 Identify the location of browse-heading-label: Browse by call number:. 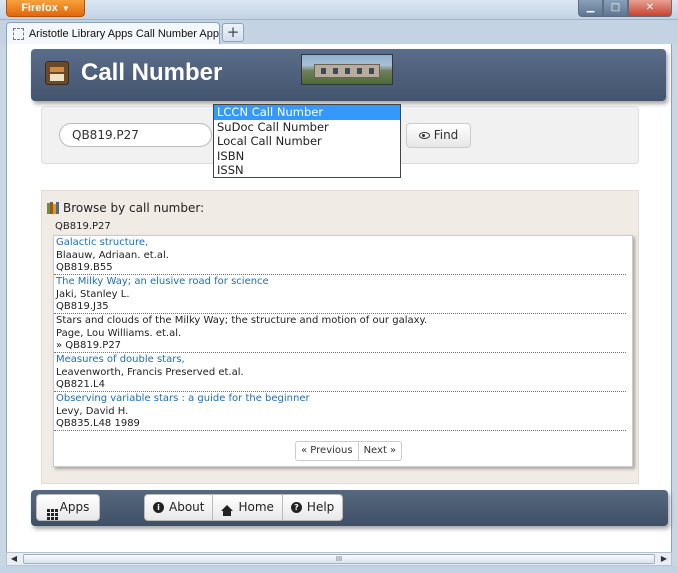
(134, 208).